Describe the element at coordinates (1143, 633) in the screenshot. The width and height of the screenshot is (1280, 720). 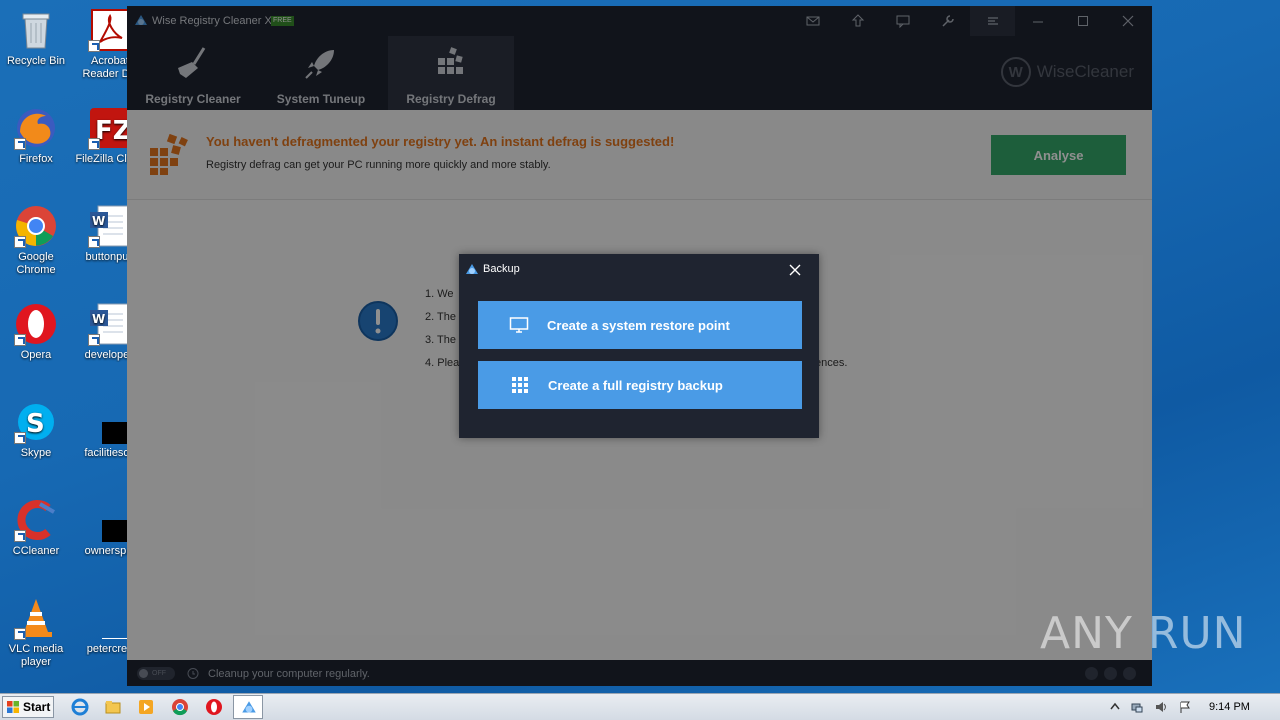
I see `anyrun-watermark: ANY RUN` at that location.